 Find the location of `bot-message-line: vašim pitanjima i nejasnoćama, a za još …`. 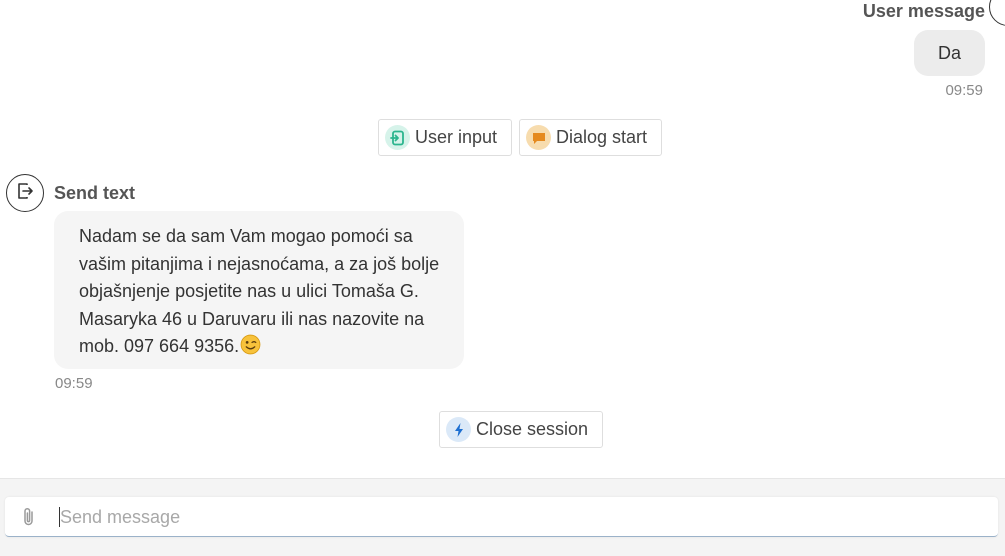

bot-message-line: vašim pitanjima i nejasnoćama, a za još … is located at coordinates (259, 263).